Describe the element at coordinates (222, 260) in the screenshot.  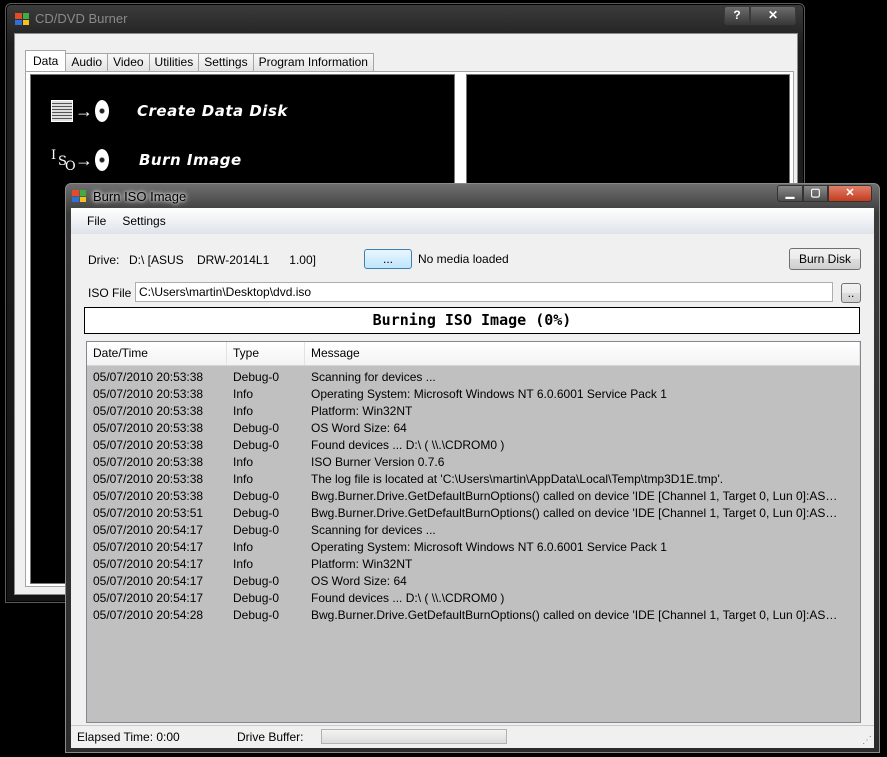
I see `drive-value: D:\ [ASUS DRW-2014L1 1.00]` at that location.